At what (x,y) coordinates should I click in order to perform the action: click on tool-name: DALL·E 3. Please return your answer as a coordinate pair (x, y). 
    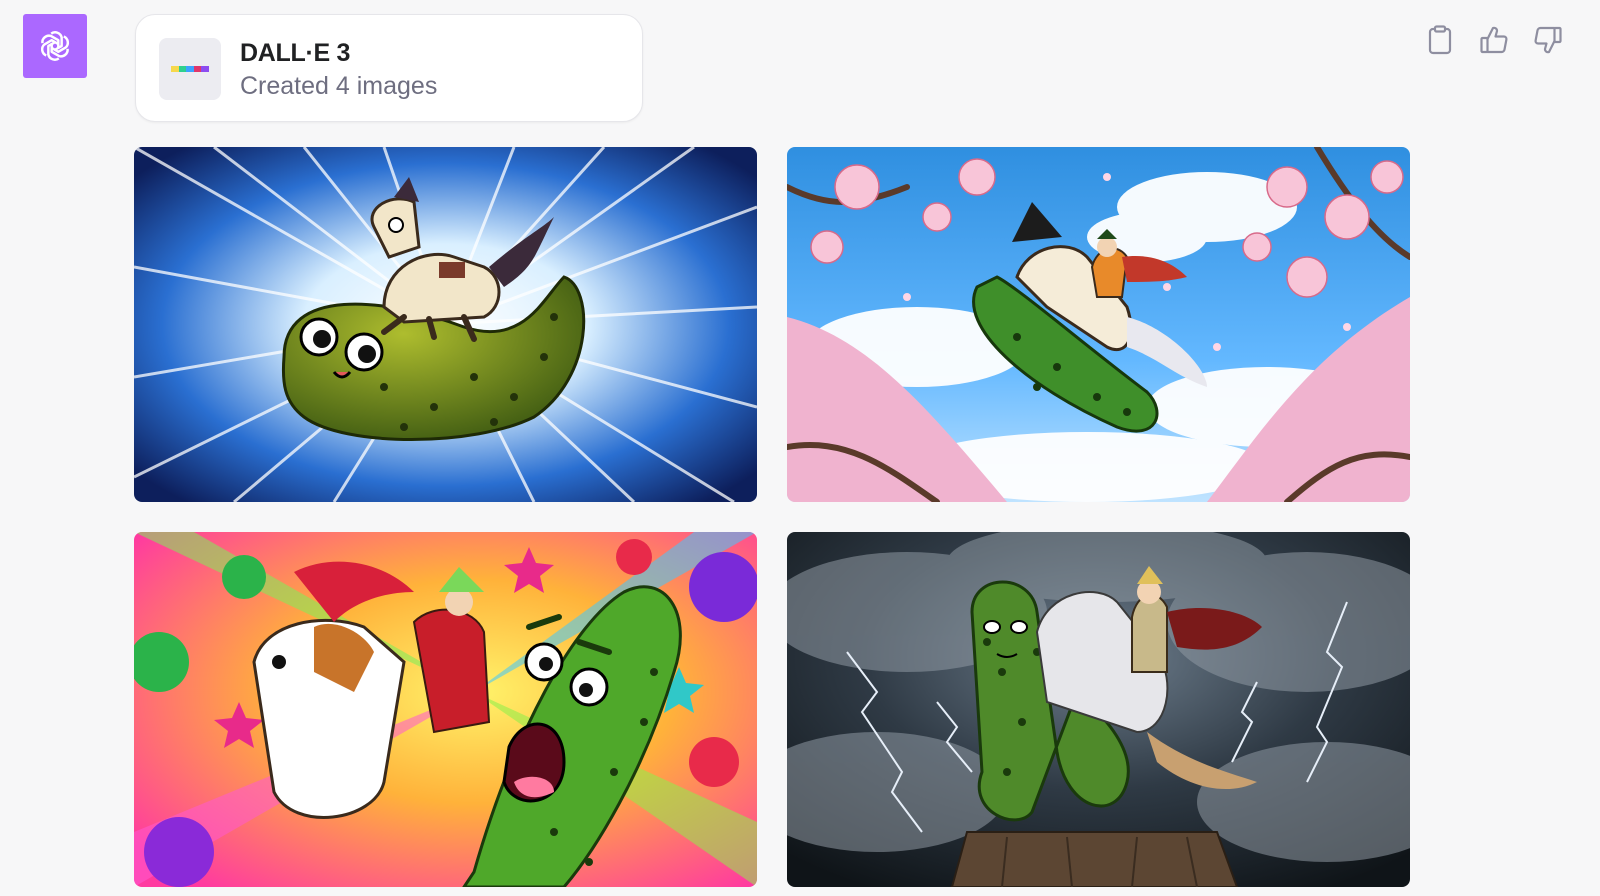
    Looking at the image, I should click on (295, 53).